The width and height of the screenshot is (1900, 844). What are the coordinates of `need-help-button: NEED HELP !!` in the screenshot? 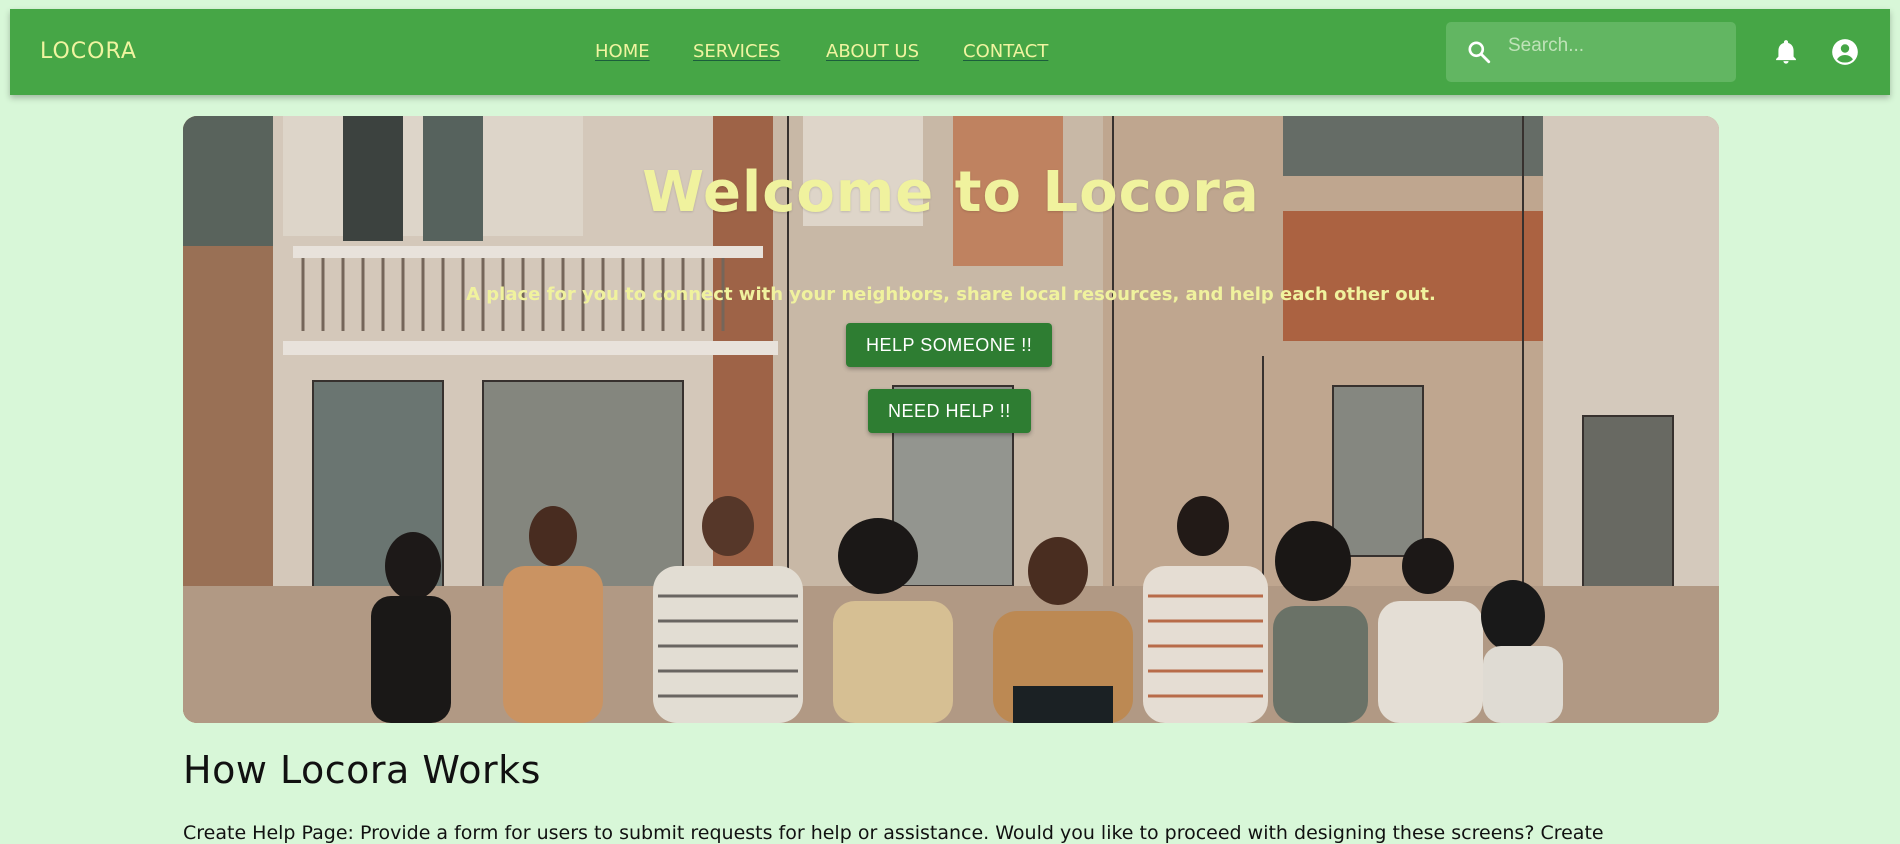 It's located at (949, 411).